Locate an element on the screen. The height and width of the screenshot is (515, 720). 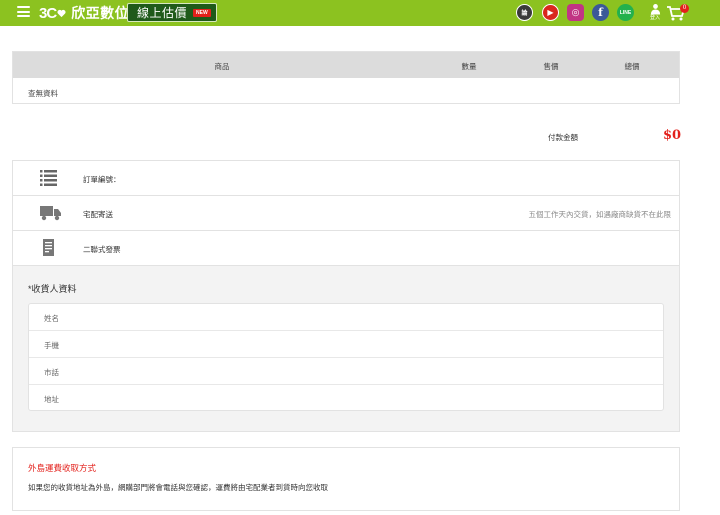
cart-count-badge: 0 is located at coordinates (684, 8).